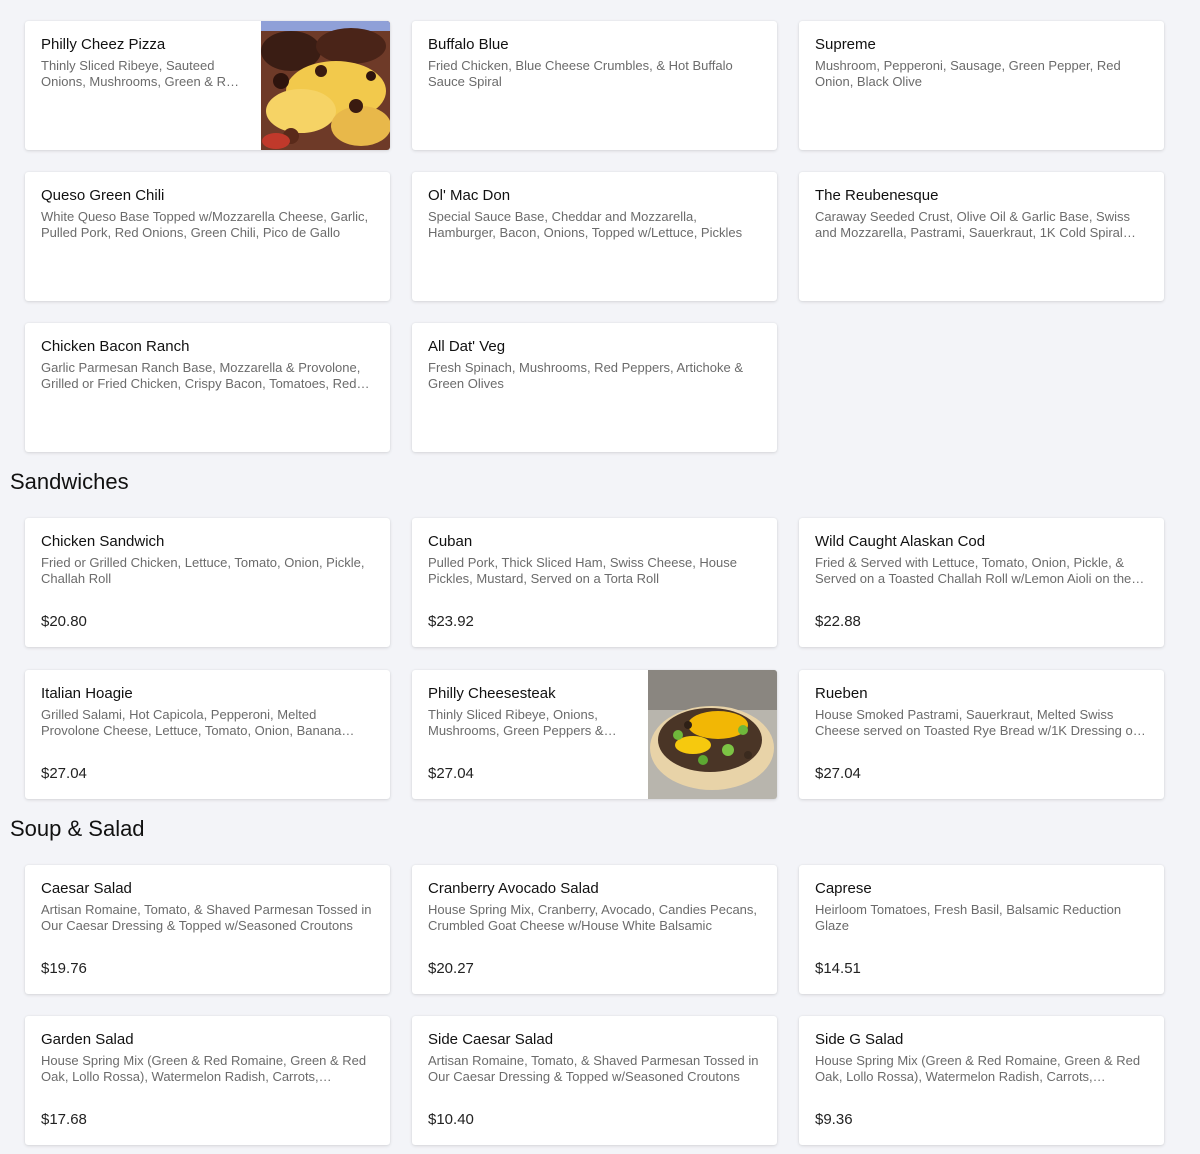 Image resolution: width=1200 pixels, height=1154 pixels. Describe the element at coordinates (877, 195) in the screenshot. I see `item-name: The Reubenesque` at that location.